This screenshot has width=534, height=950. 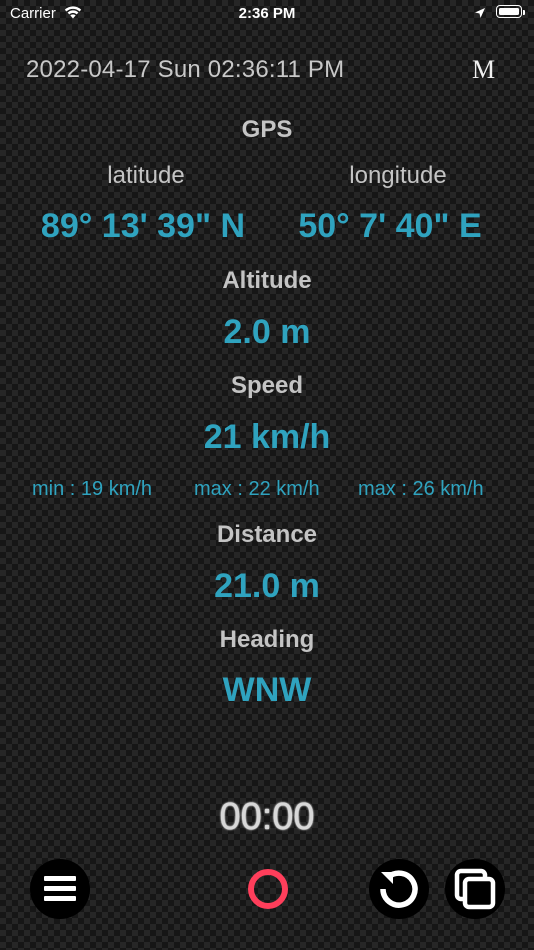 What do you see at coordinates (267, 437) in the screenshot?
I see `speed-value: 21 km/h` at bounding box center [267, 437].